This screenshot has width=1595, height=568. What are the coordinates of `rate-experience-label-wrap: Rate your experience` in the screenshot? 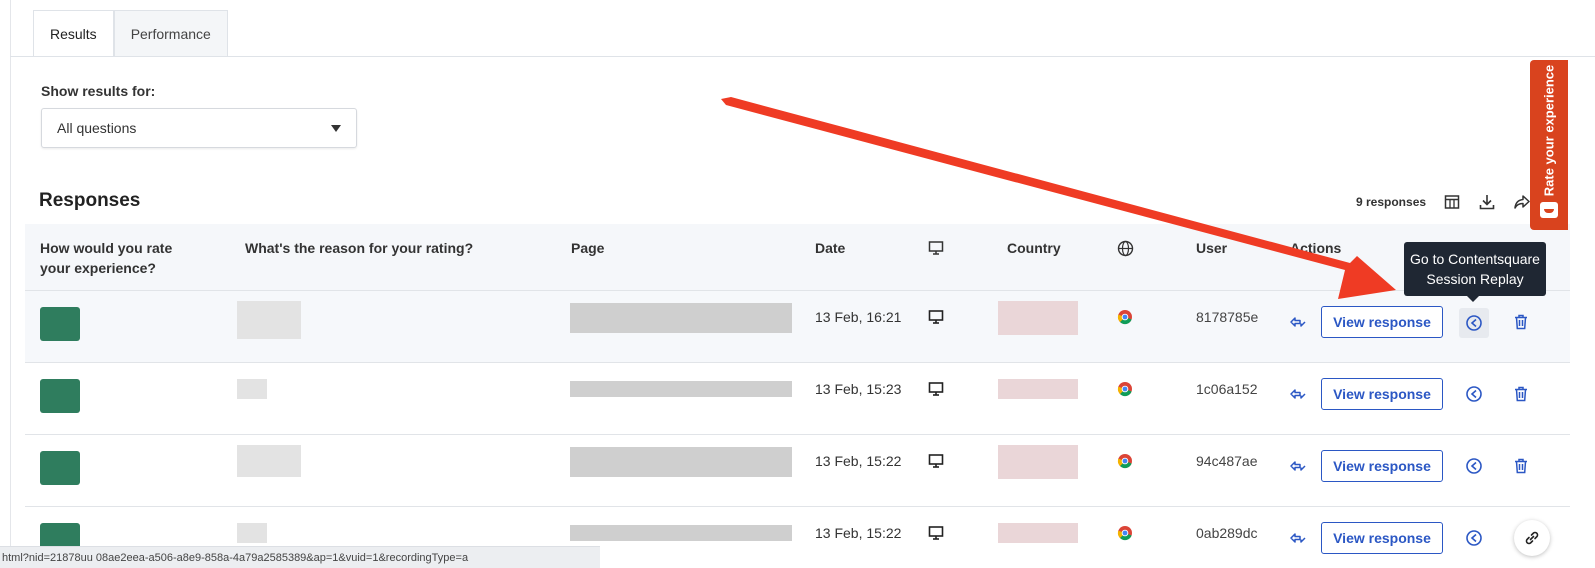 It's located at (1549, 130).